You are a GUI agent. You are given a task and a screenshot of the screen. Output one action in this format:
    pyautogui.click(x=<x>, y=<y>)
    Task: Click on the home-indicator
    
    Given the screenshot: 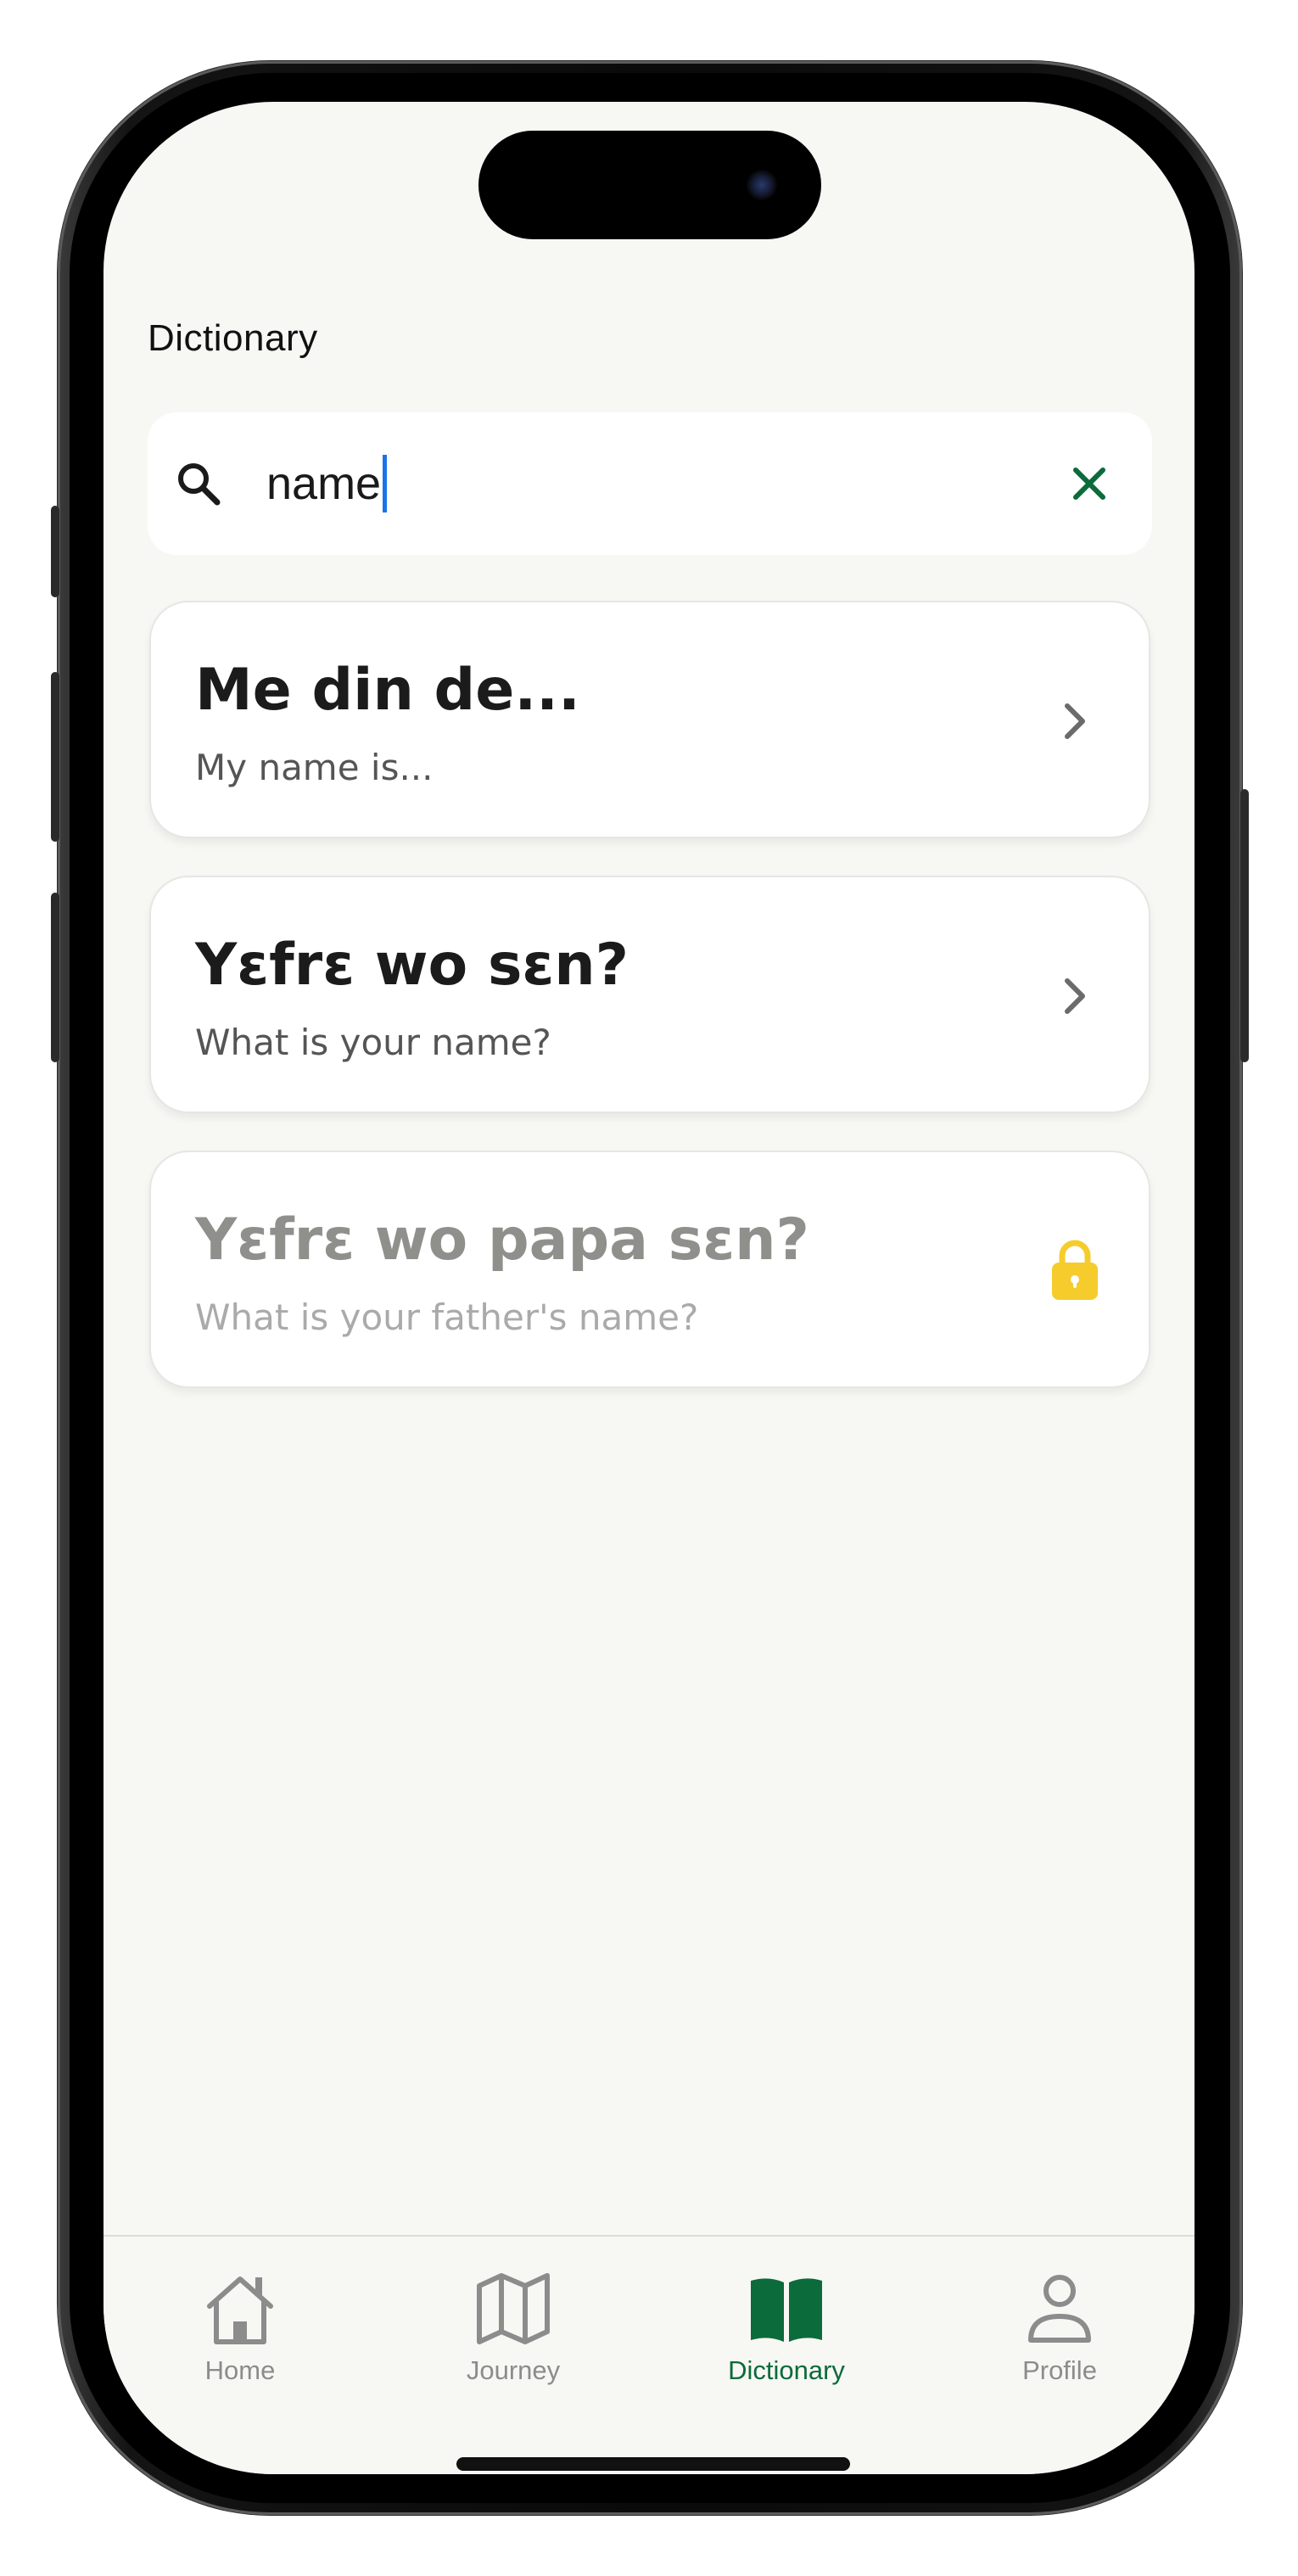 What is the action you would take?
    pyautogui.click(x=653, y=2464)
    